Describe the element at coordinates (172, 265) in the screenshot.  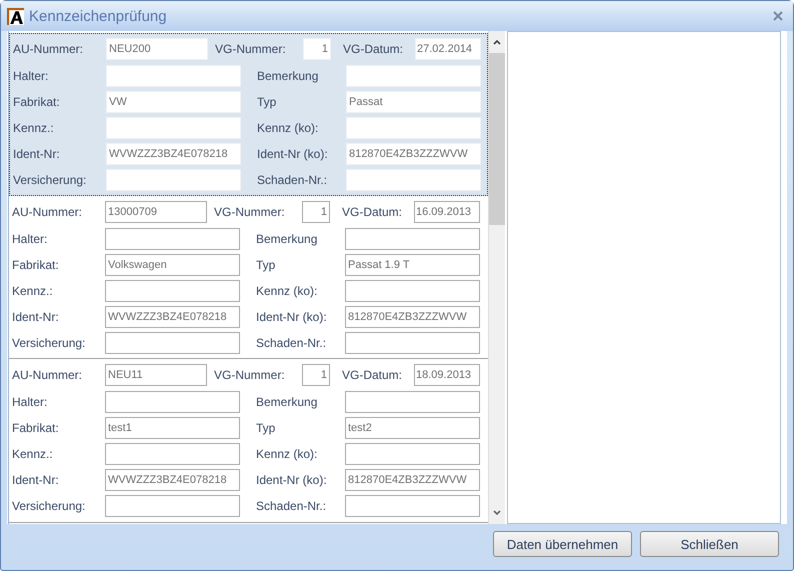
I see `input-field: Volkswagen` at that location.